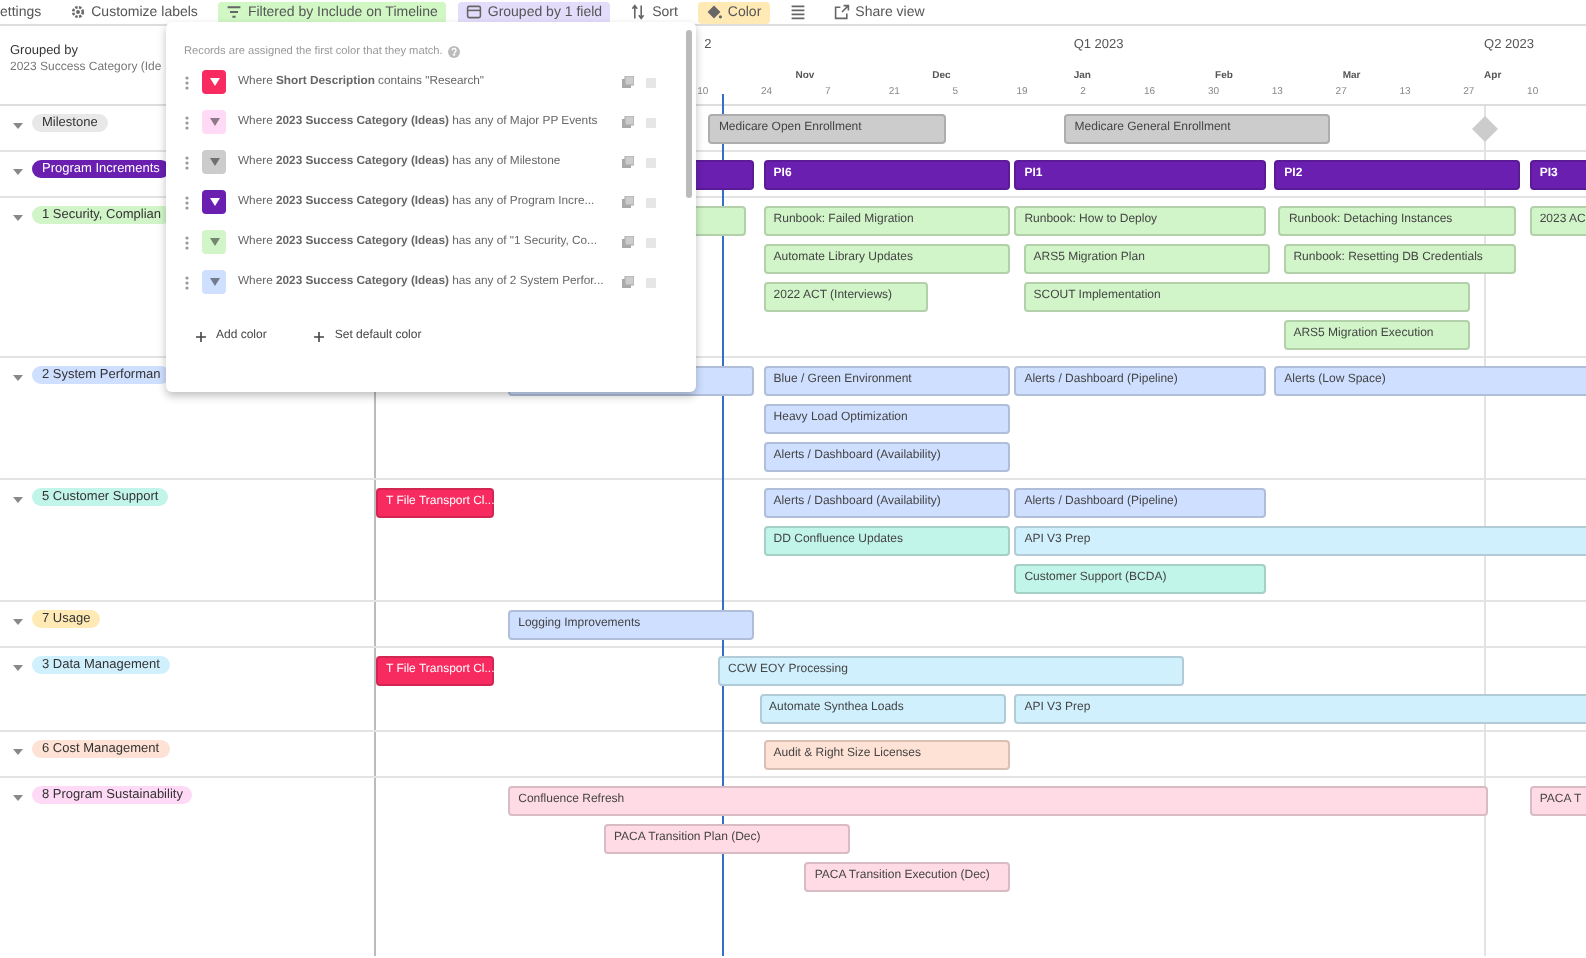 This screenshot has height=958, width=1586. I want to click on scrollbar, so click(689, 114).